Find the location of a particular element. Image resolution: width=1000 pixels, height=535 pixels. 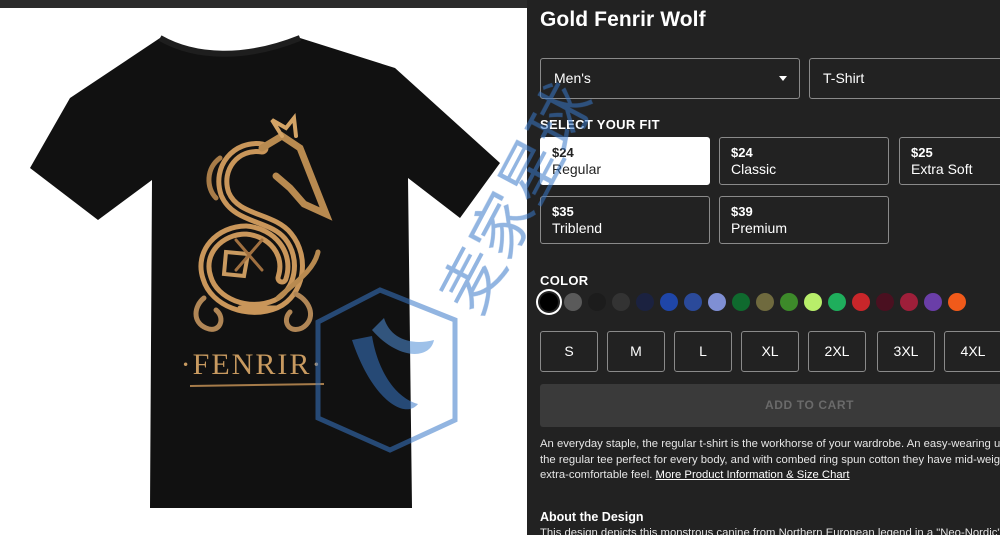

product-info-link: More Product Information & Size Chart is located at coordinates (753, 475).